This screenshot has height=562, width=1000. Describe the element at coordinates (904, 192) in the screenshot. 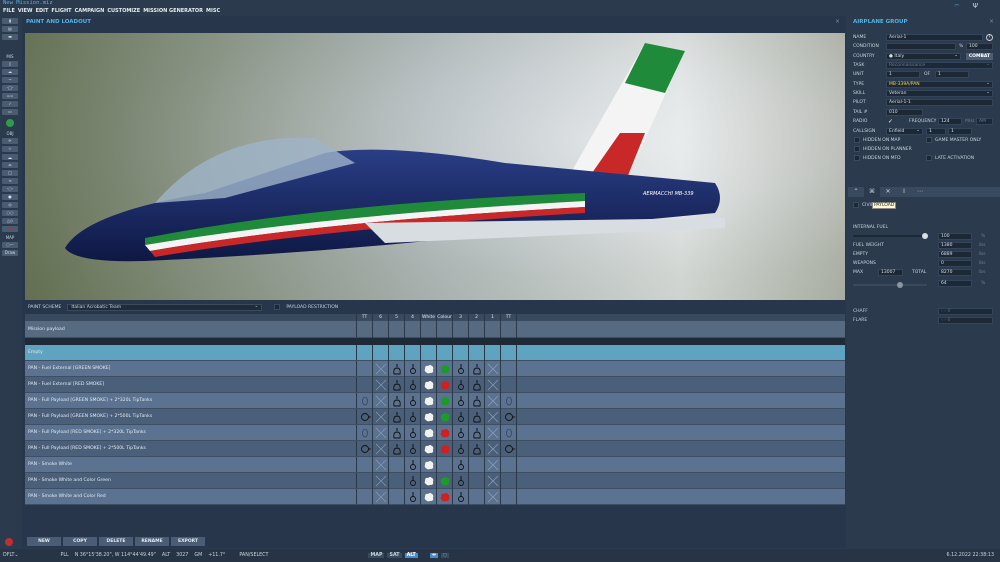

I see `summary-tab-icon: I` at that location.